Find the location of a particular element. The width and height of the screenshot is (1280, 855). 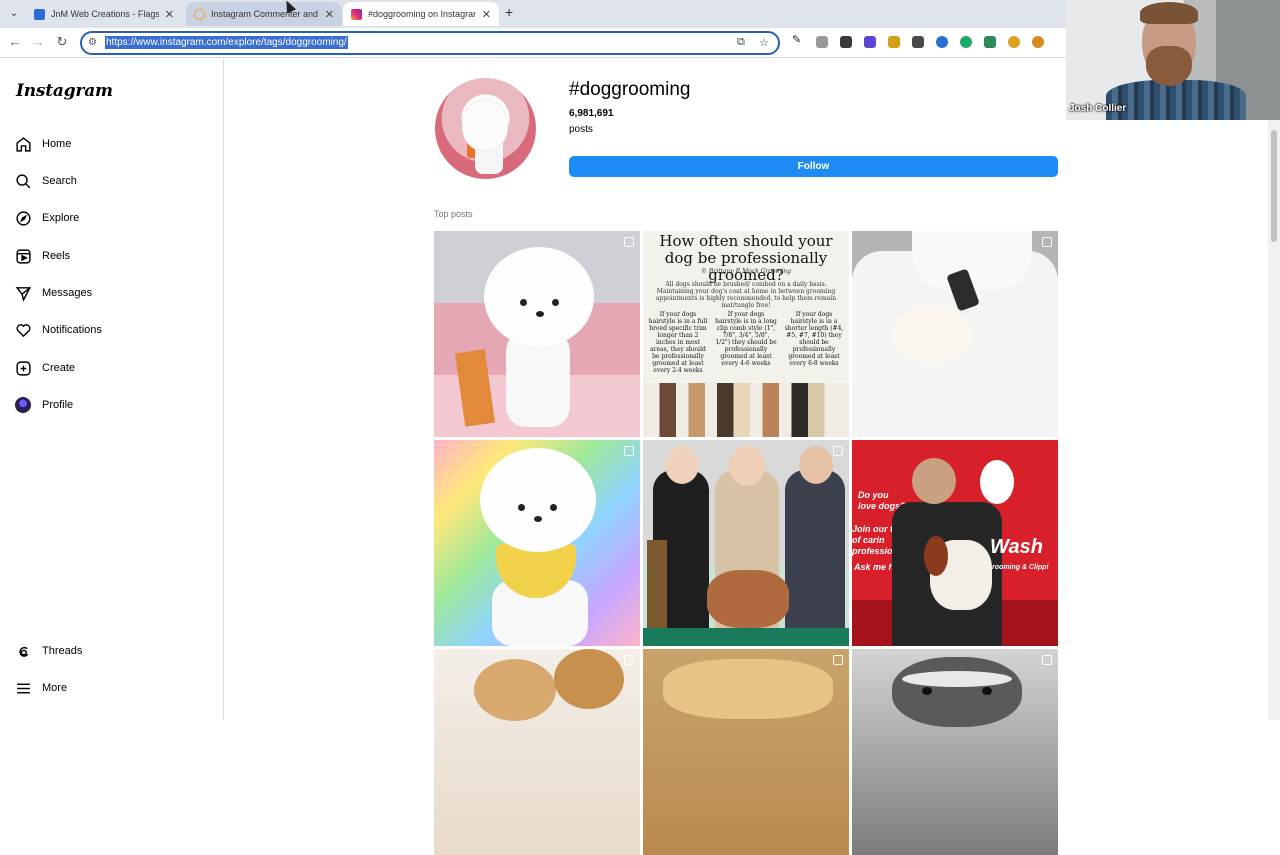

back-arrow-icon: ← is located at coordinates (15, 41).